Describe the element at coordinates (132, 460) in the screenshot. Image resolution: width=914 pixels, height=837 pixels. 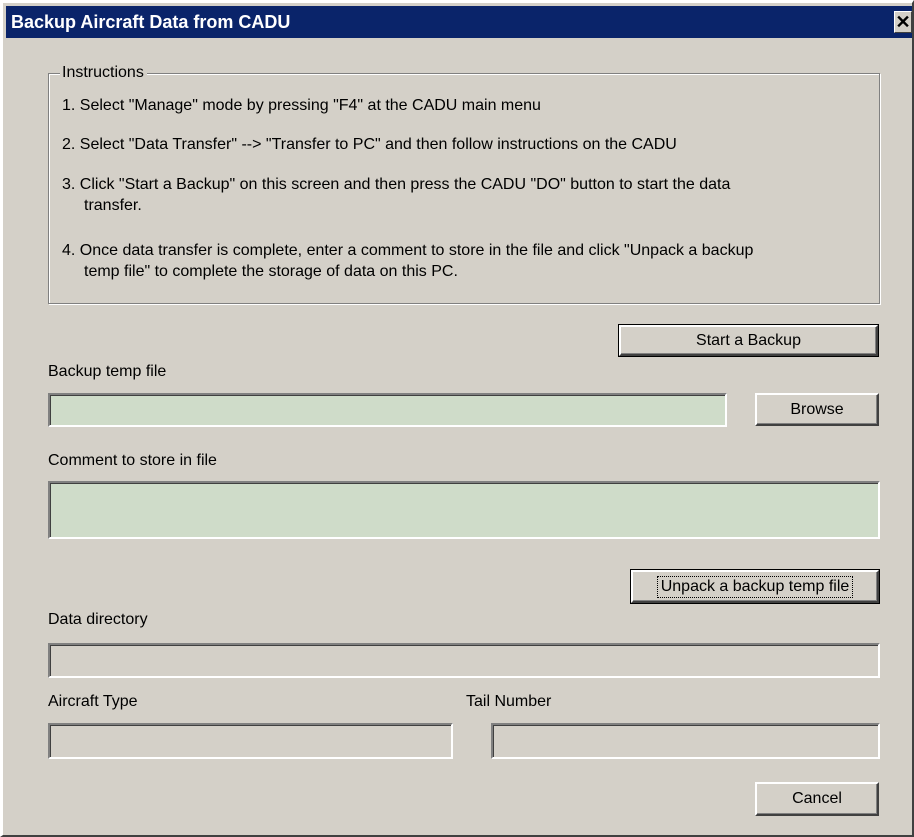
I see `comment-label: Comment to store in file` at that location.